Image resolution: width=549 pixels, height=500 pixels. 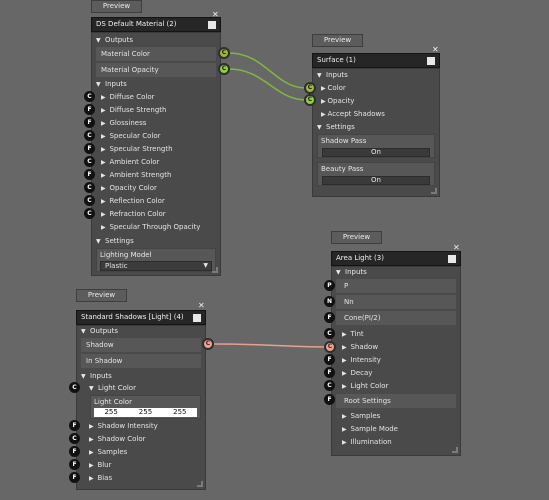 What do you see at coordinates (115, 241) in the screenshot?
I see `settings-section-header: ▼ Settings` at bounding box center [115, 241].